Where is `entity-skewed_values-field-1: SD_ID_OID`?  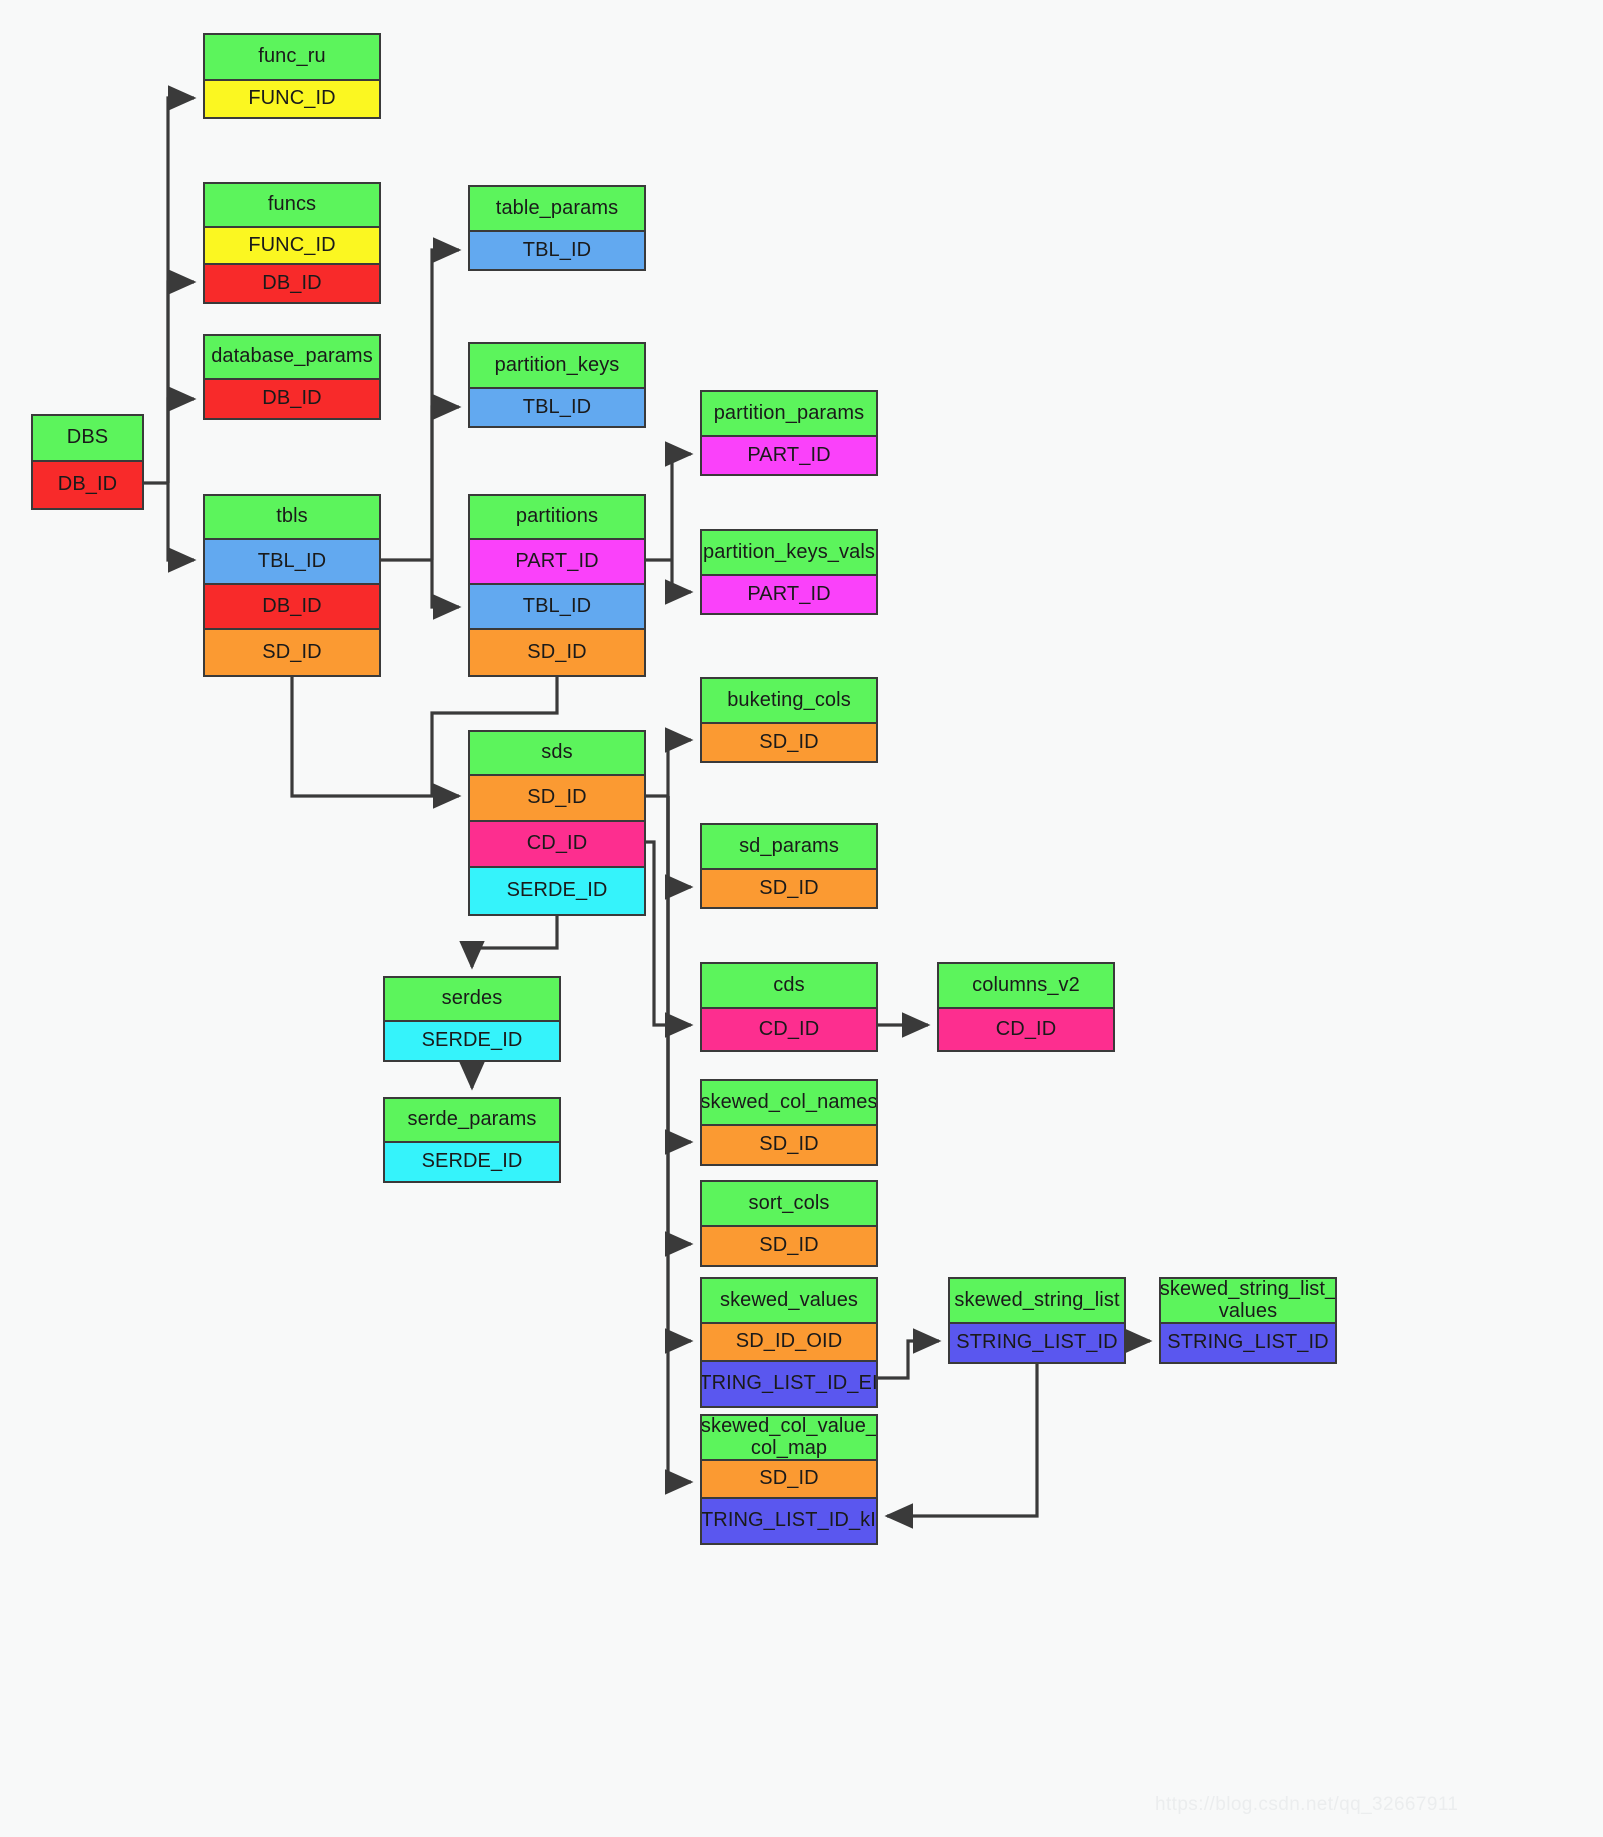 entity-skewed_values-field-1: SD_ID_OID is located at coordinates (789, 1343).